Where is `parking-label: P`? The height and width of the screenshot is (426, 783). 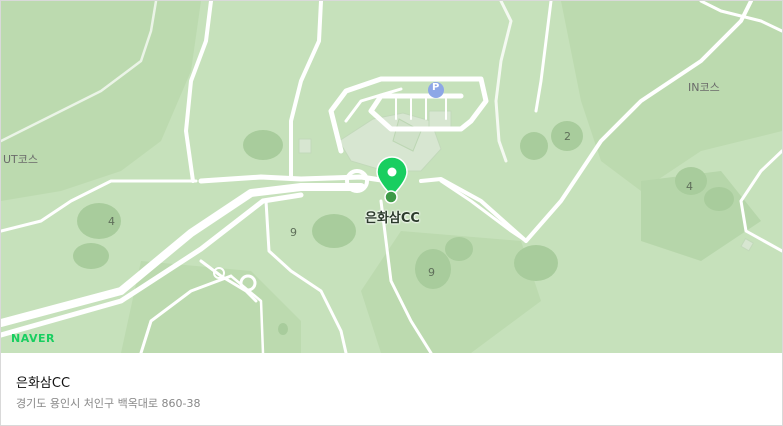
parking-label: P is located at coordinates (436, 87).